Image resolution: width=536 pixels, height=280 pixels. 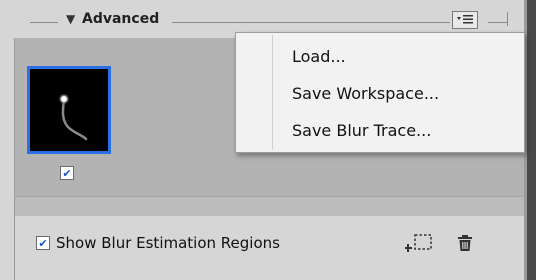 I want to click on panel-edge, so click(x=530, y=140).